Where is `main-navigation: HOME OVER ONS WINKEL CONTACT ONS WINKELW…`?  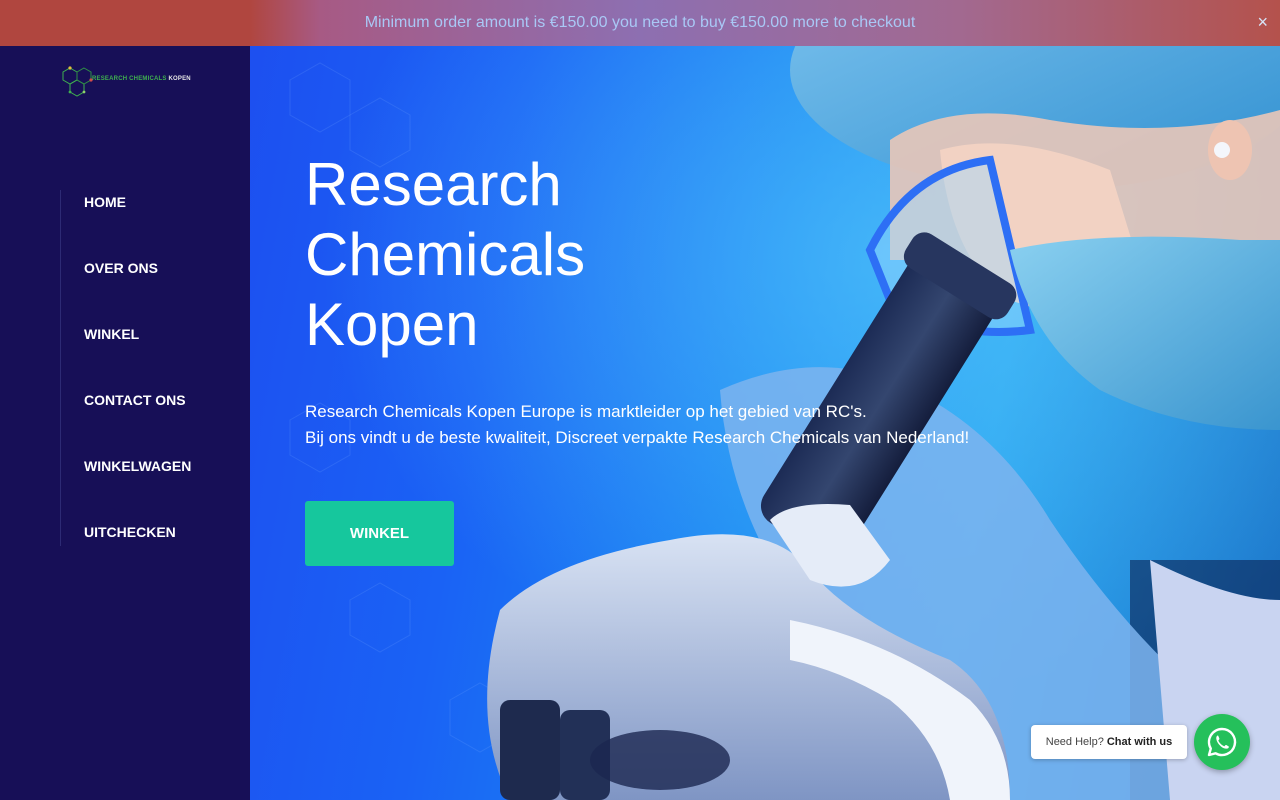
main-navigation: HOME OVER ONS WINKEL CONTACT ONS WINKELW… is located at coordinates (125, 368).